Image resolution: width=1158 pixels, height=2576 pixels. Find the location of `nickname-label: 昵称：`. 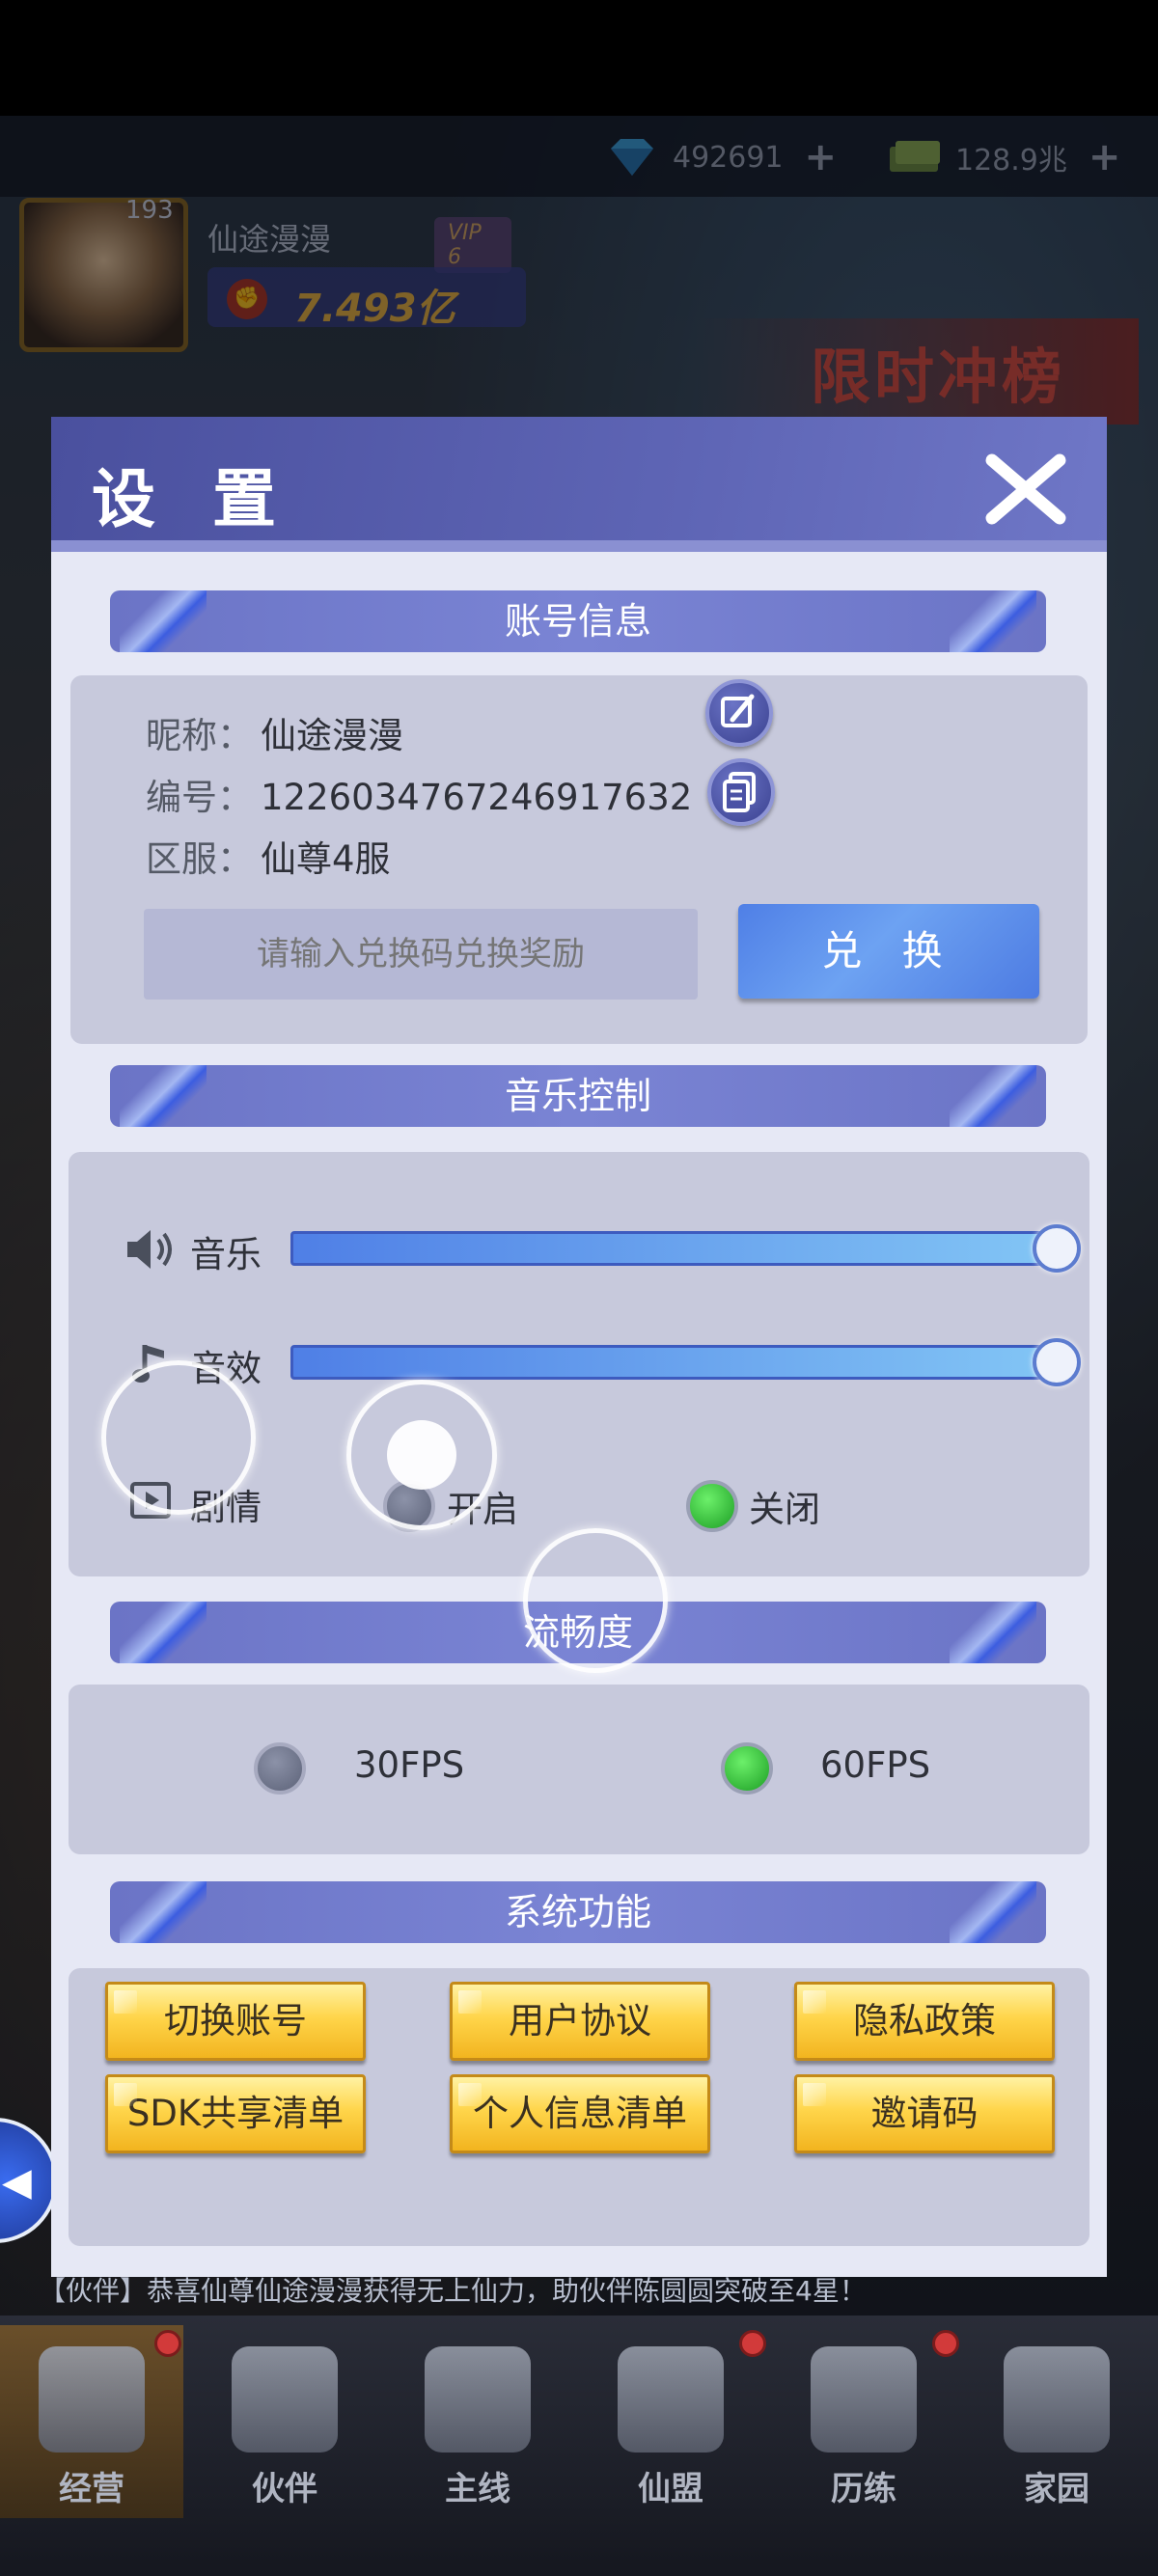

nickname-label: 昵称： is located at coordinates (199, 736).